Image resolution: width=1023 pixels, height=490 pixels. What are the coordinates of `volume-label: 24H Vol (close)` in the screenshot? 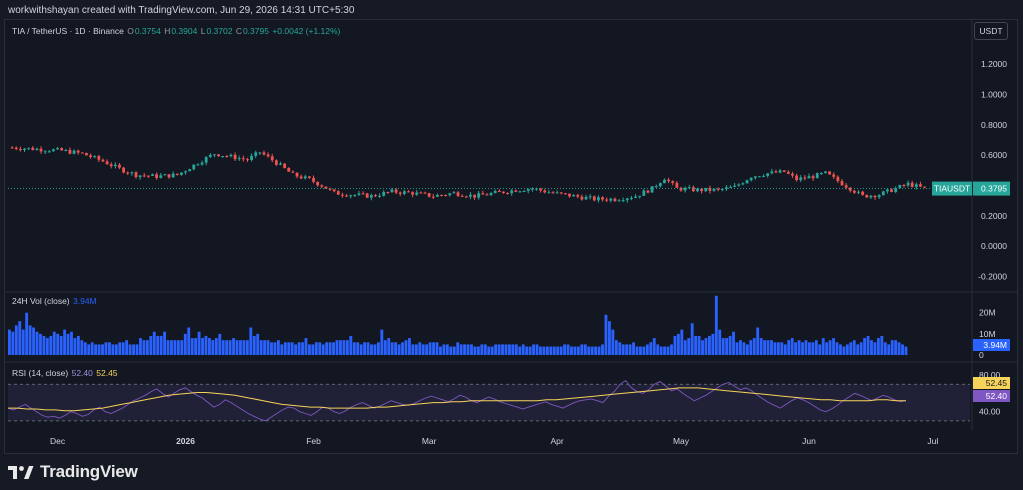 It's located at (41, 301).